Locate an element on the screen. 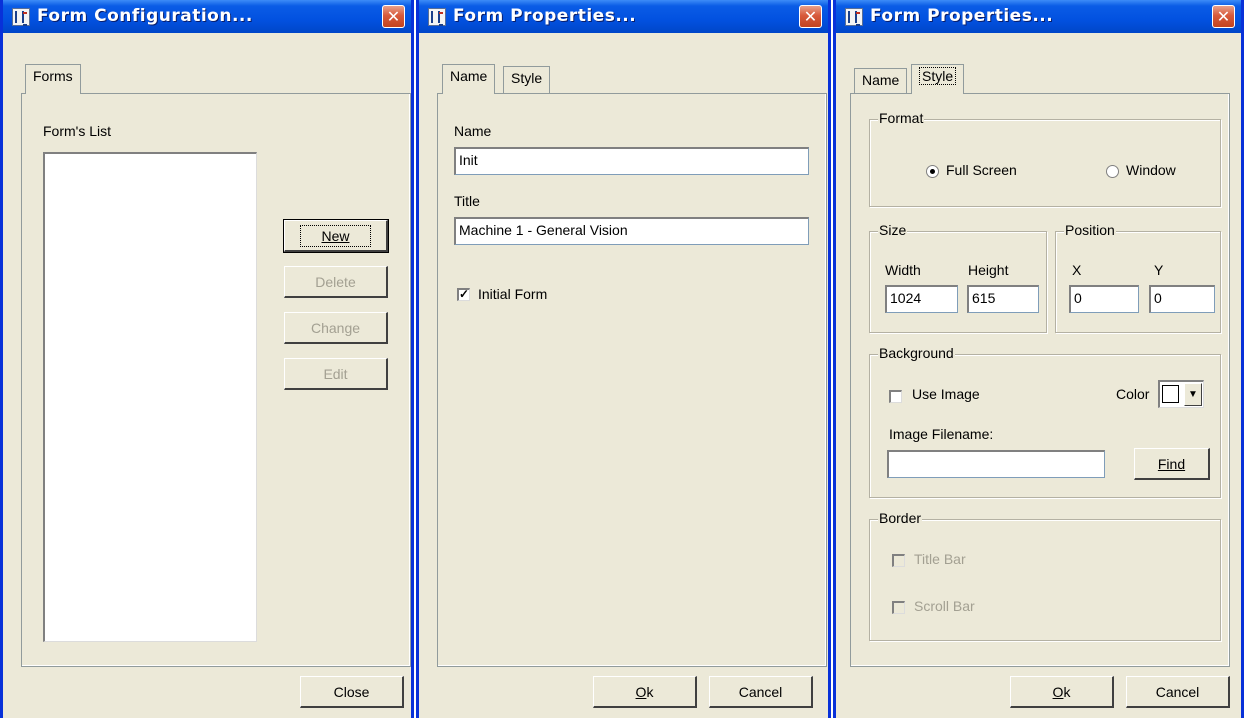 This screenshot has width=1244, height=718. find-button-label: Find is located at coordinates (1171, 463).